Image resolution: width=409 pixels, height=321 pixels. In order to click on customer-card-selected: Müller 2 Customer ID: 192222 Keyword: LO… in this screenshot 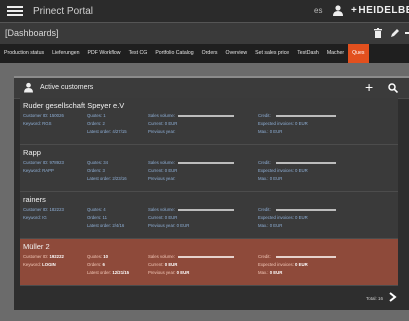, I will do `click(209, 262)`.